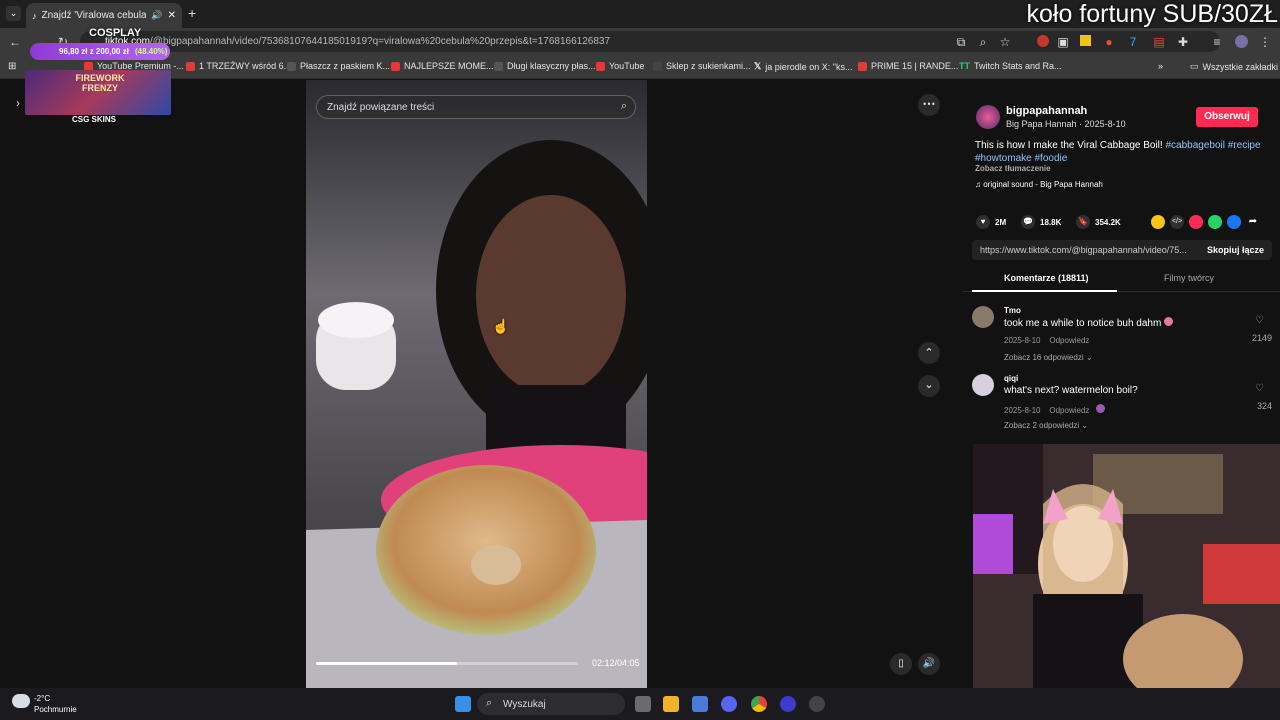 Image resolution: width=1280 pixels, height=720 pixels. What do you see at coordinates (624, 106) in the screenshot?
I see `search-icon: ⌕` at bounding box center [624, 106].